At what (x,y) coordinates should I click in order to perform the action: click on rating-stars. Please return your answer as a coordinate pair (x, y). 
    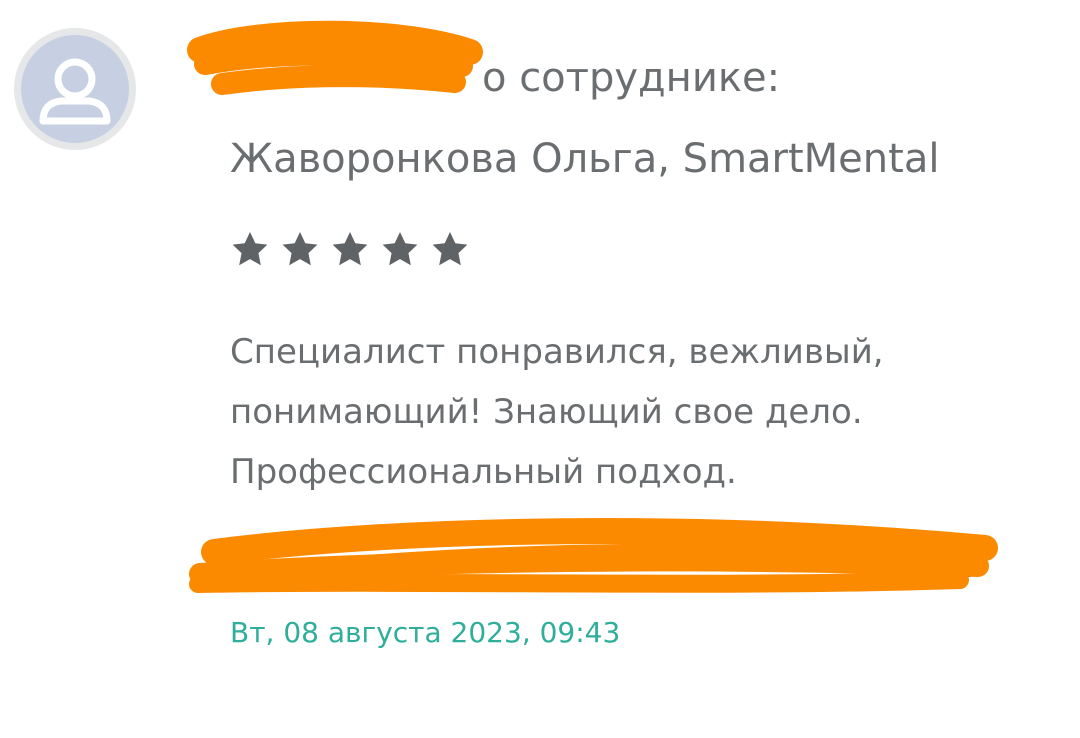
    Looking at the image, I should click on (350, 250).